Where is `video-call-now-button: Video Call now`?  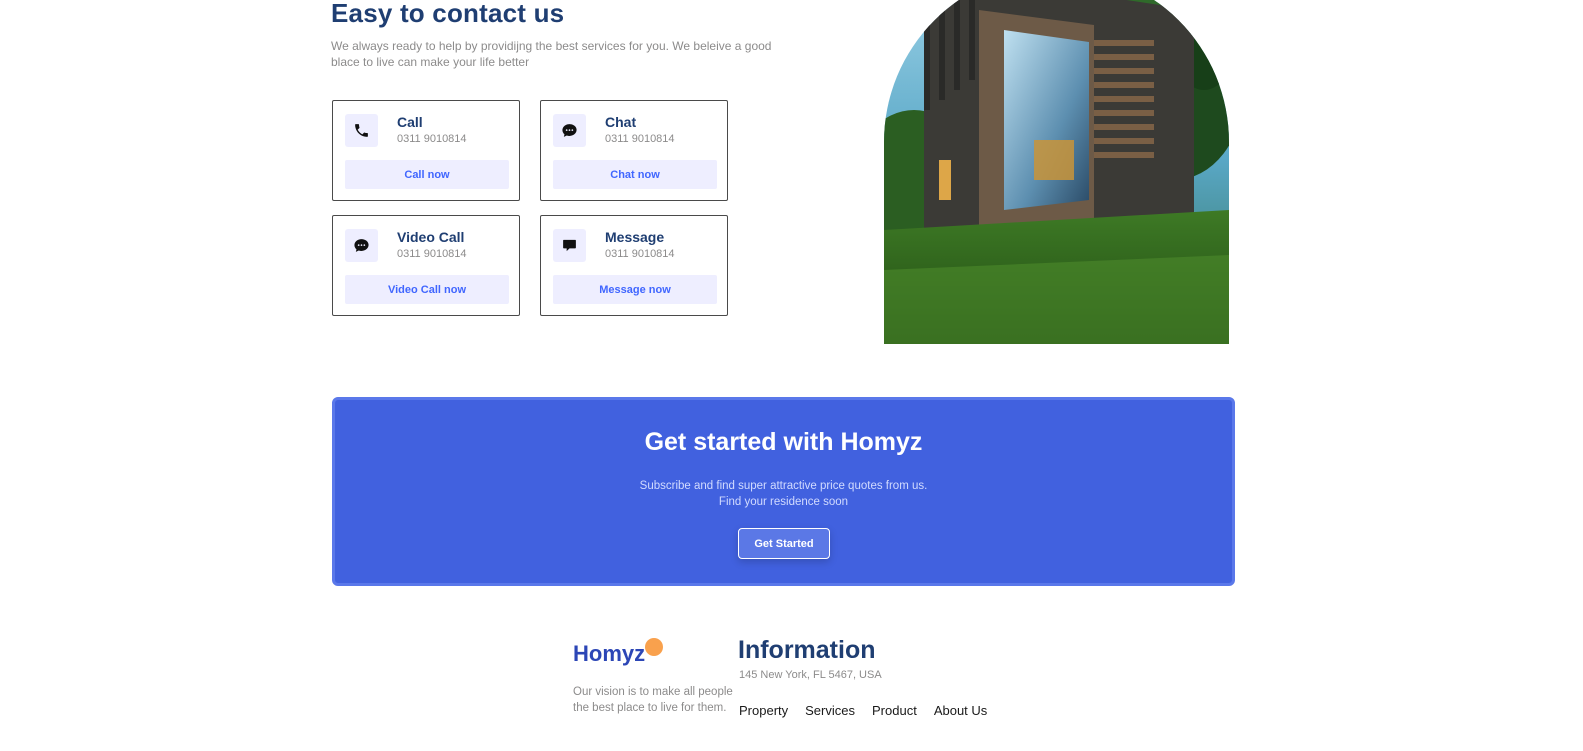
video-call-now-button: Video Call now is located at coordinates (427, 289).